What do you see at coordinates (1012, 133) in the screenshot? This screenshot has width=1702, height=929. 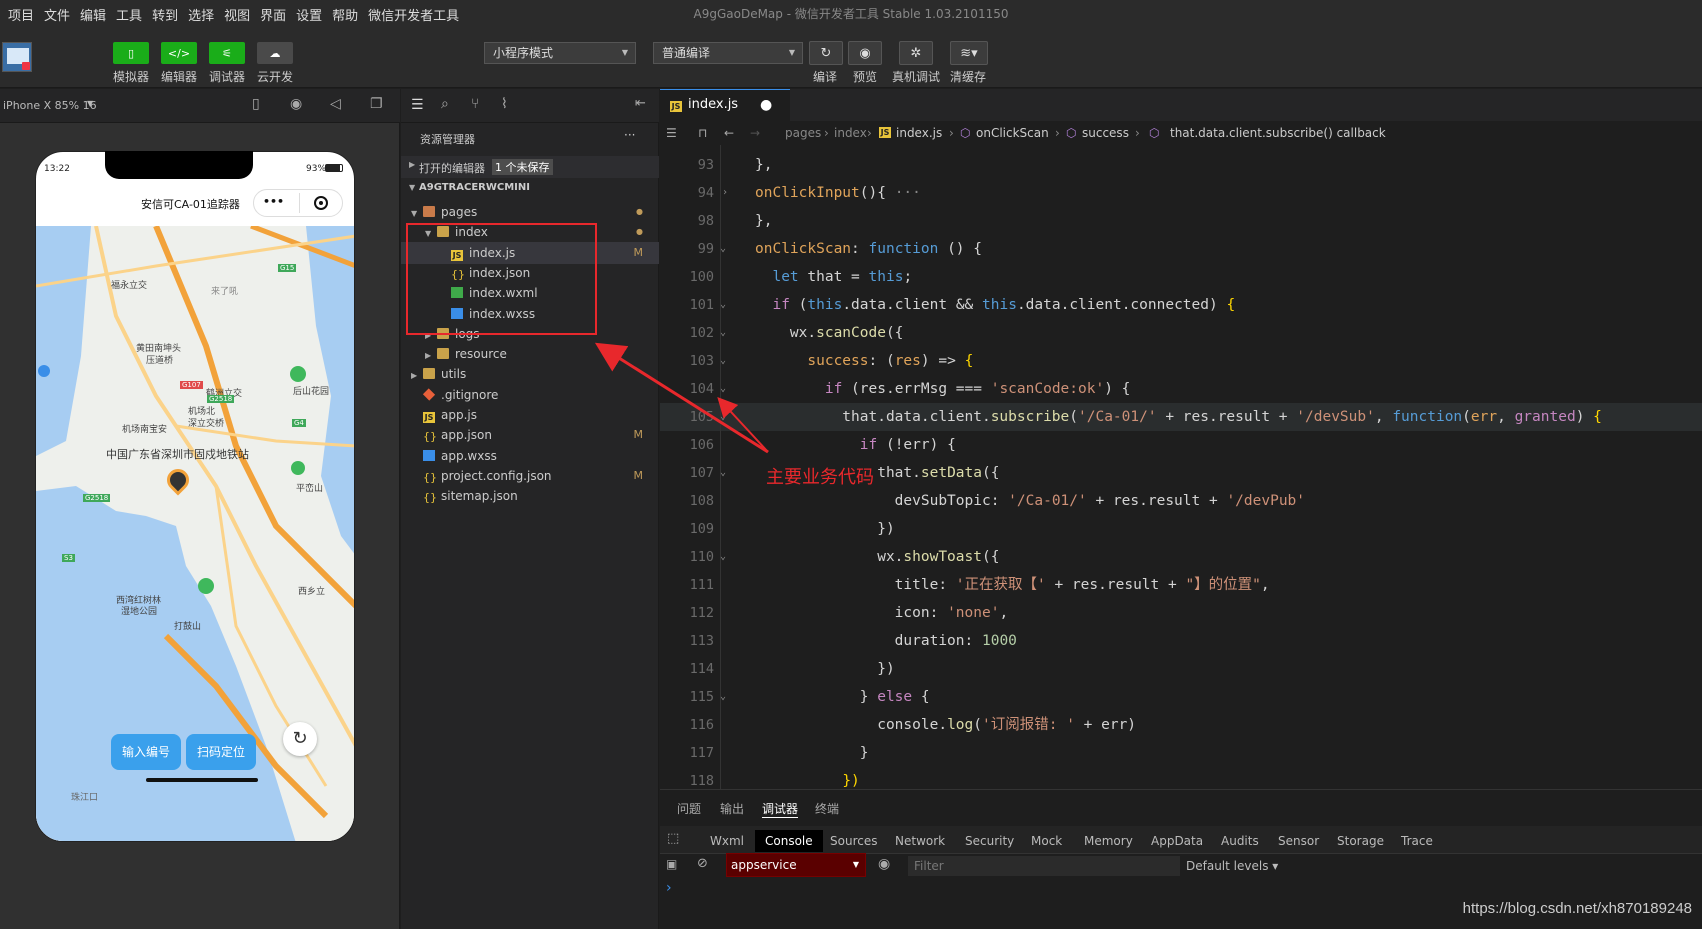 I see `breadcrumb-item: onClickScan` at bounding box center [1012, 133].